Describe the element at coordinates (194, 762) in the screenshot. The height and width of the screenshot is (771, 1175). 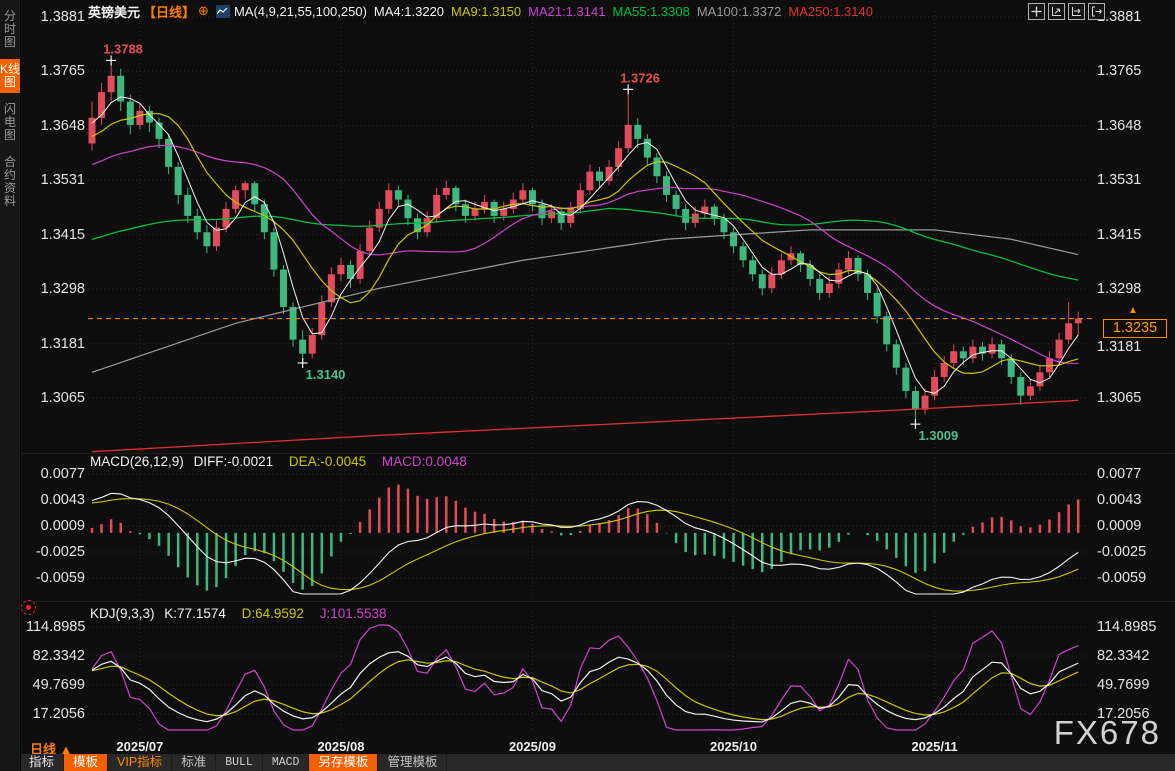
I see `tab-standard: 标准` at that location.